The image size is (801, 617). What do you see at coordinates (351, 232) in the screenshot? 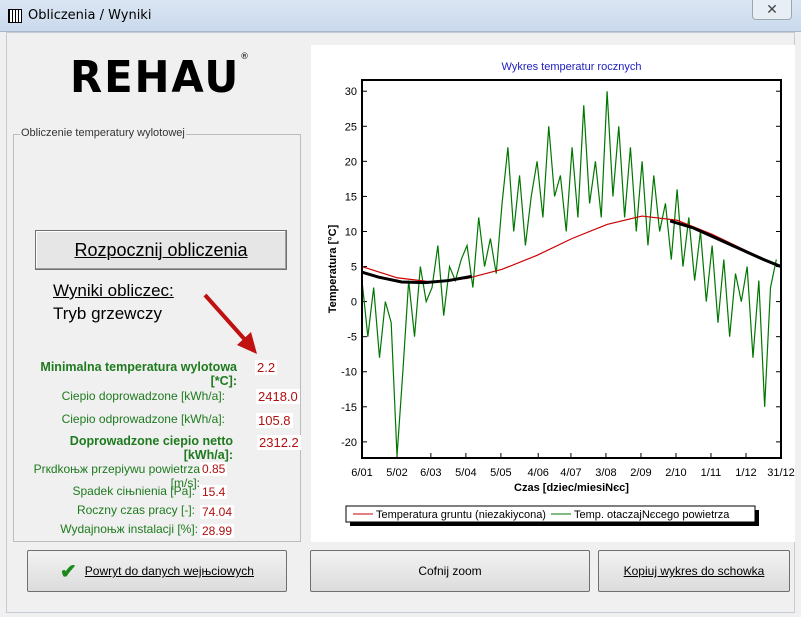
I see `y-tick-label: 10` at bounding box center [351, 232].